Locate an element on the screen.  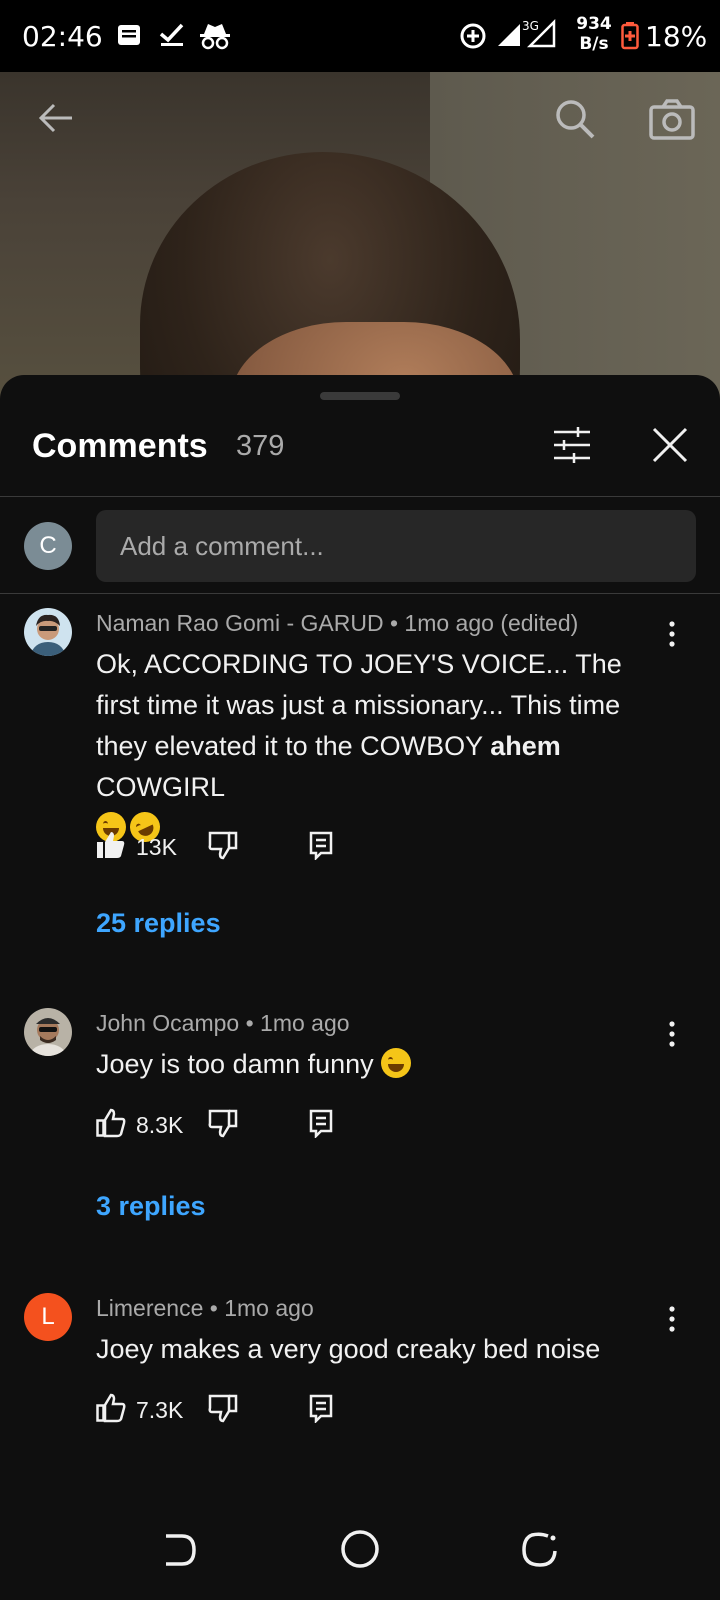
incognito-icon is located at coordinates (215, 38).